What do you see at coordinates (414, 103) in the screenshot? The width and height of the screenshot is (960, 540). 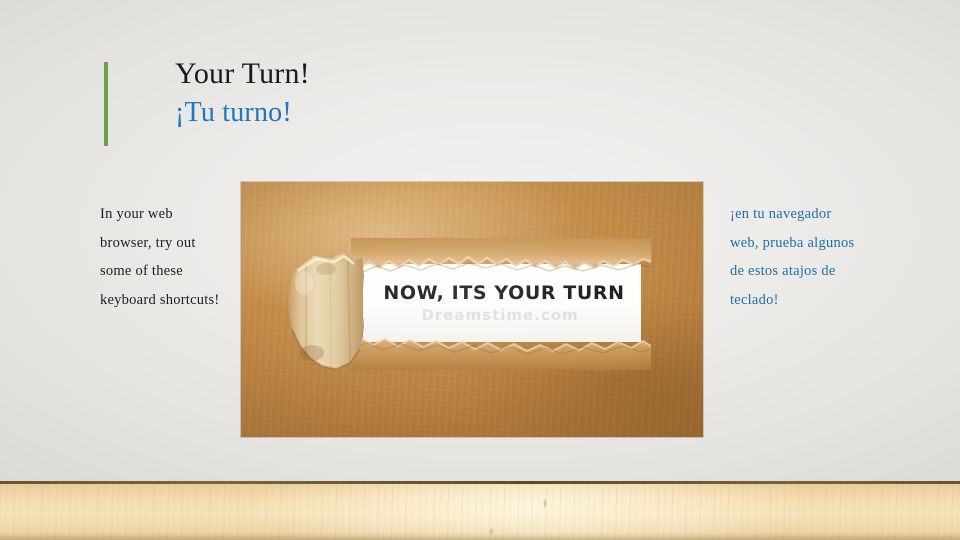 I see `title-block: Your Turn! ¡Tu turno!` at bounding box center [414, 103].